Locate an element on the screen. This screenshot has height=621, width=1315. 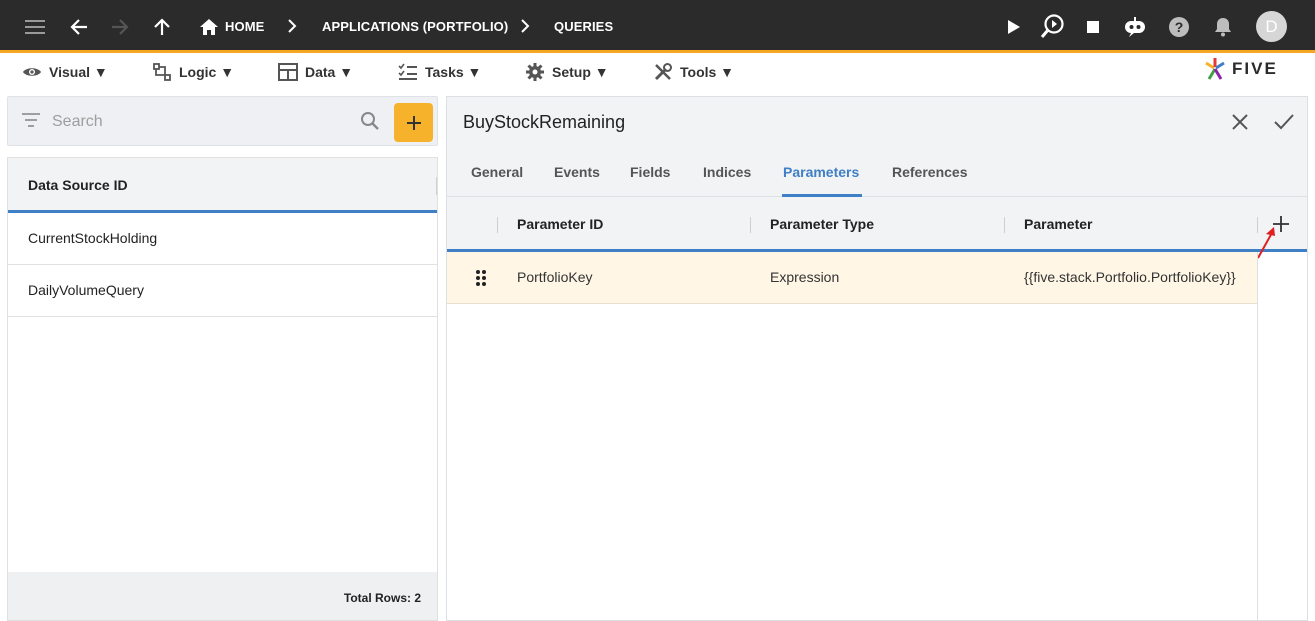
list-column-header: Data Source ID is located at coordinates (222, 185).